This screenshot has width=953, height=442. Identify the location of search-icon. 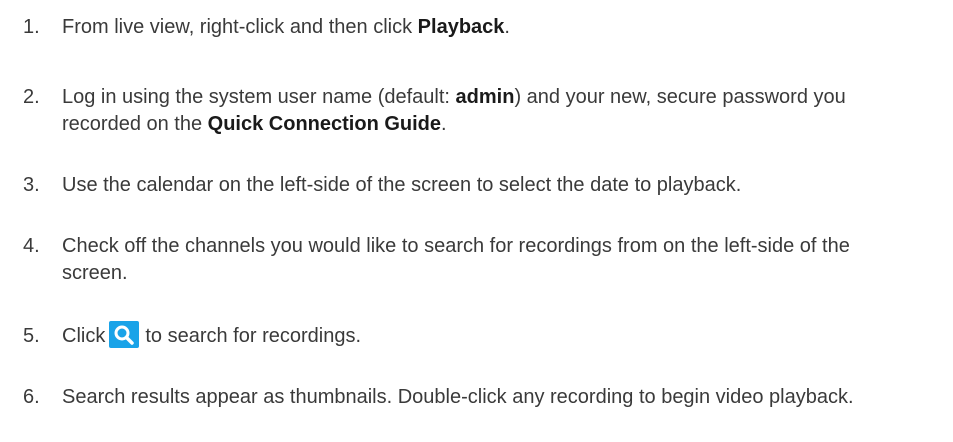
(124, 335).